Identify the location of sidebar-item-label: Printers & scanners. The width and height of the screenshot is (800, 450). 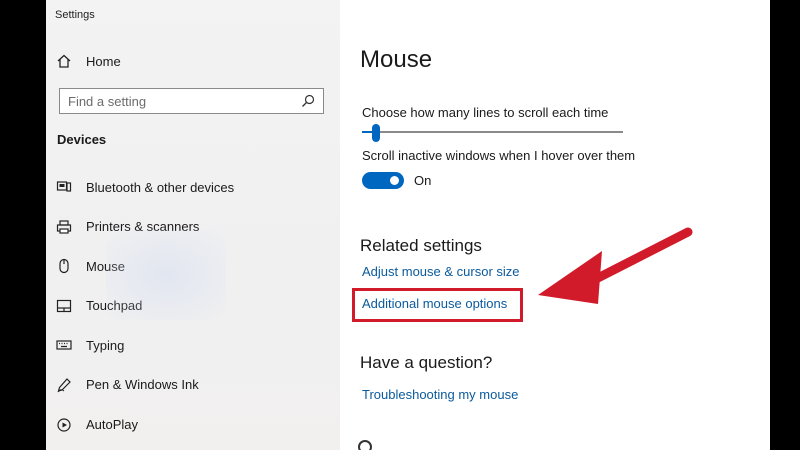
(143, 227).